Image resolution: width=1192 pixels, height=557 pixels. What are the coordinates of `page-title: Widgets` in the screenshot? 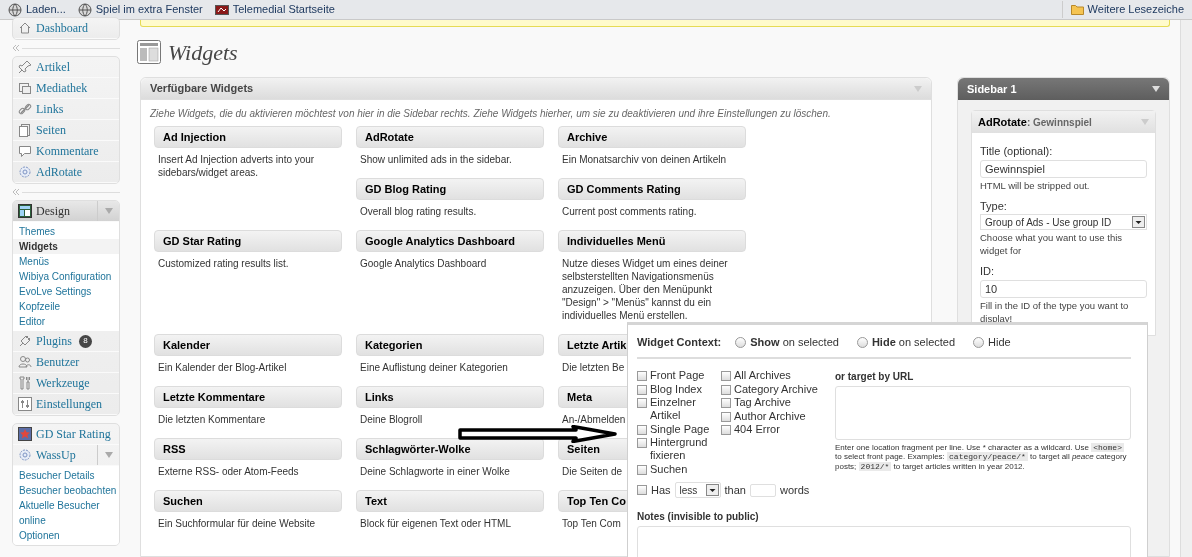 It's located at (203, 52).